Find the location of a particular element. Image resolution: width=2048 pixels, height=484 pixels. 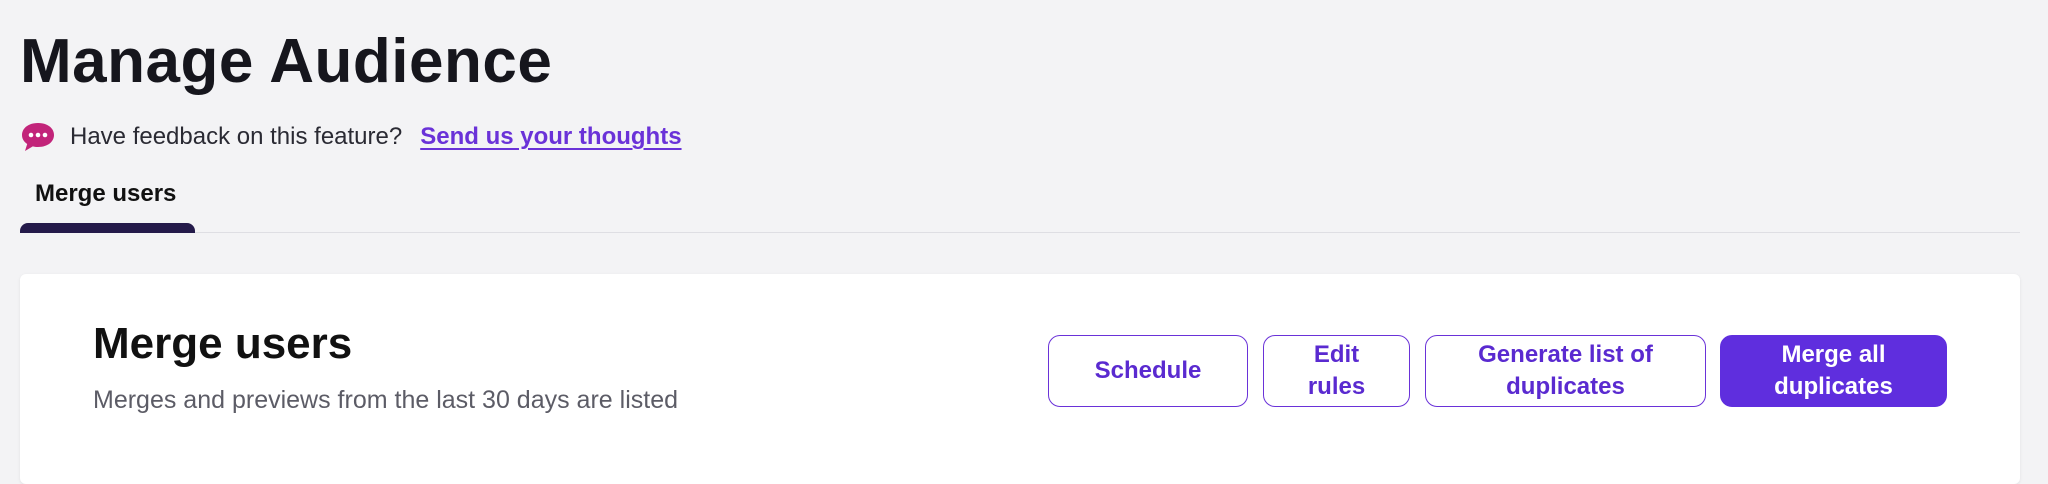

active-tab-indicator is located at coordinates (107, 228).